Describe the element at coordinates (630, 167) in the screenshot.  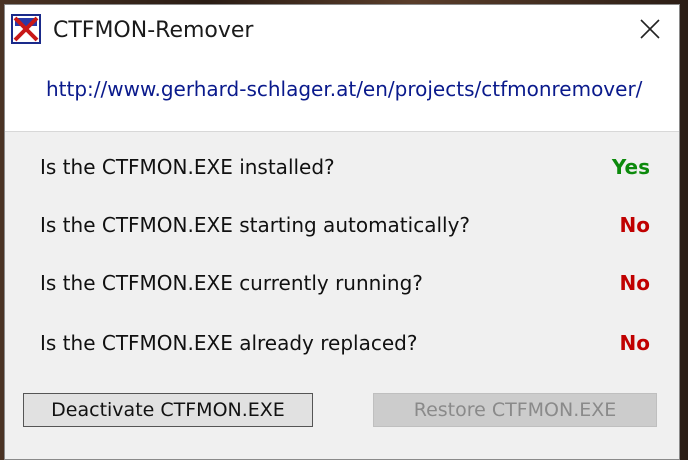
I see `status-answer: Yes` at that location.